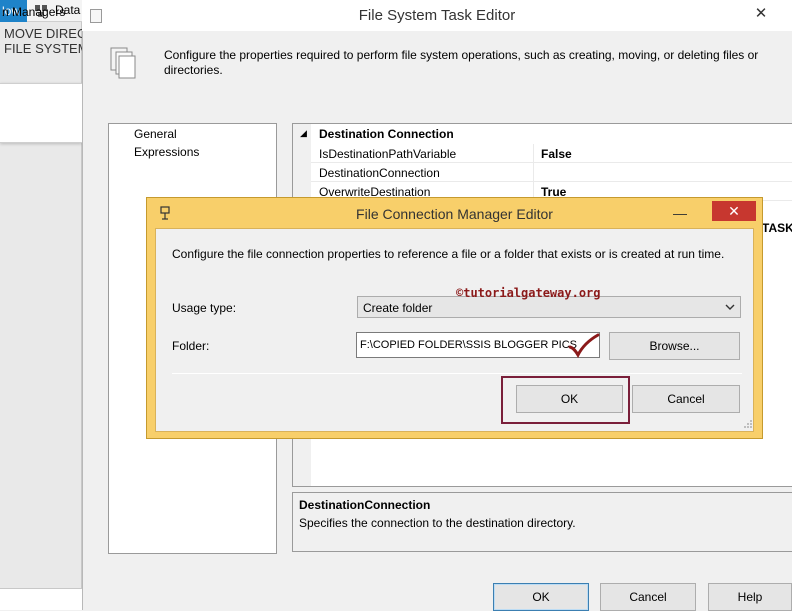 The width and height of the screenshot is (792, 611). I want to click on watermark-text: ©tutorialgateway.org, so click(528, 293).